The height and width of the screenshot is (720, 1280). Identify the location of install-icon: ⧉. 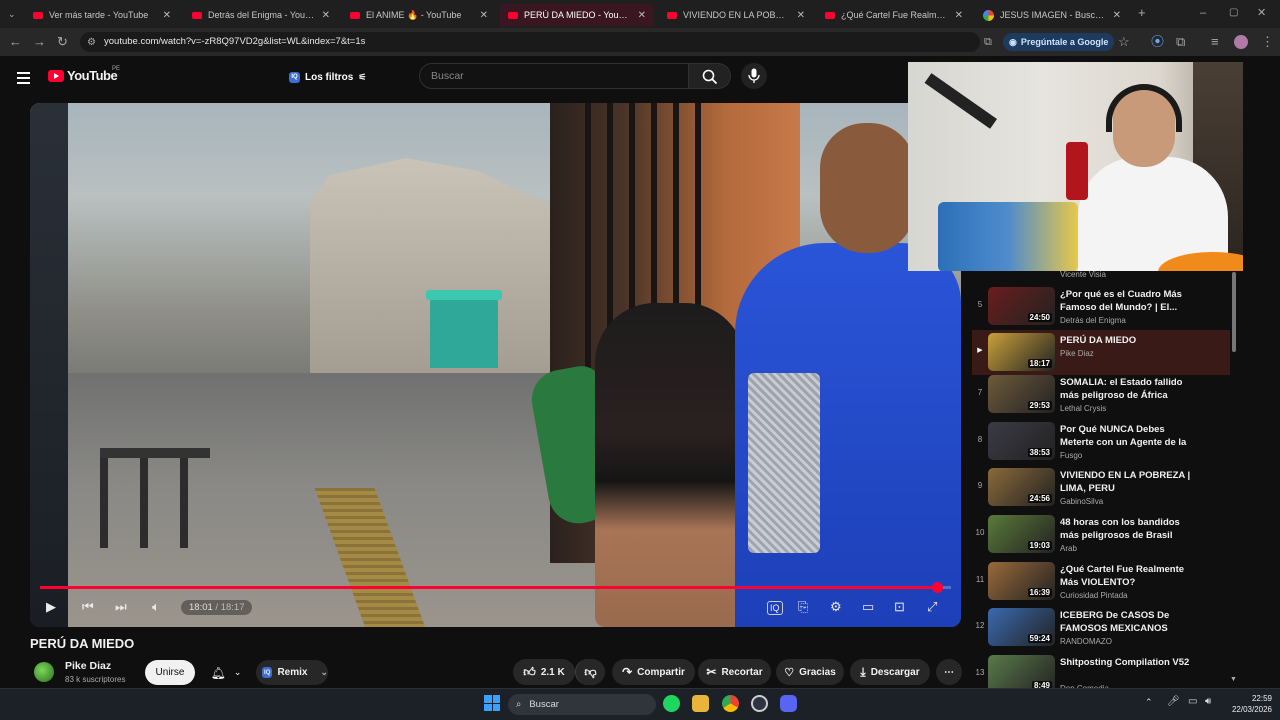
(988, 42).